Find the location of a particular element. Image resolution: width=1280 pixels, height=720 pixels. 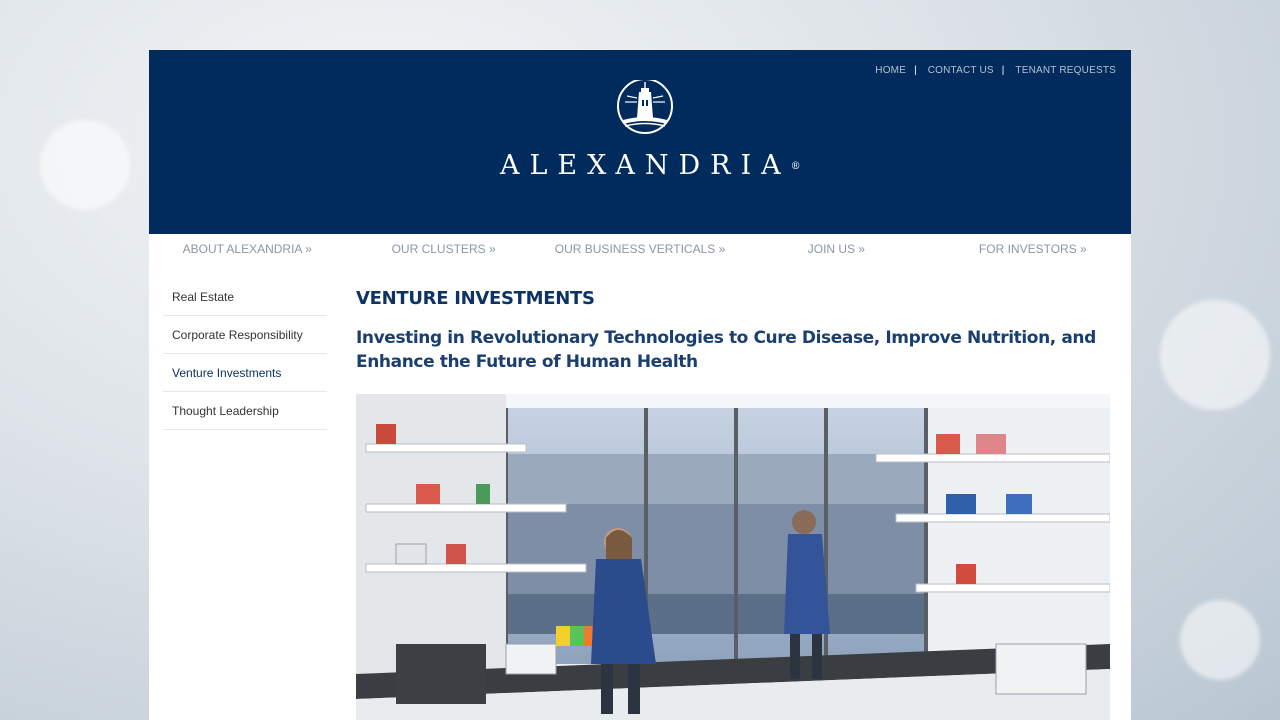

brand-name: ALEXANDRIA is located at coordinates (645, 165).